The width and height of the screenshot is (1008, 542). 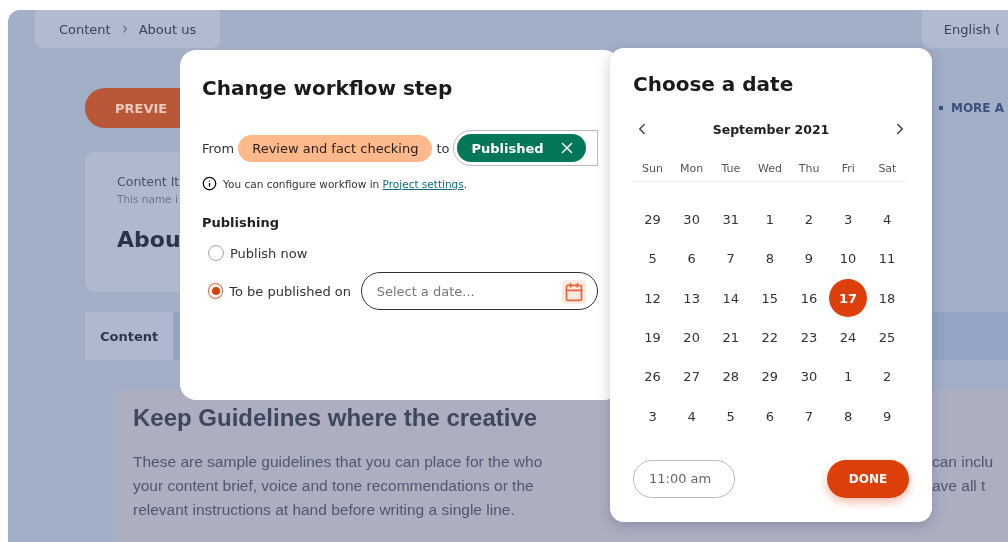 I want to click on radio-label: Publish now, so click(x=269, y=253).